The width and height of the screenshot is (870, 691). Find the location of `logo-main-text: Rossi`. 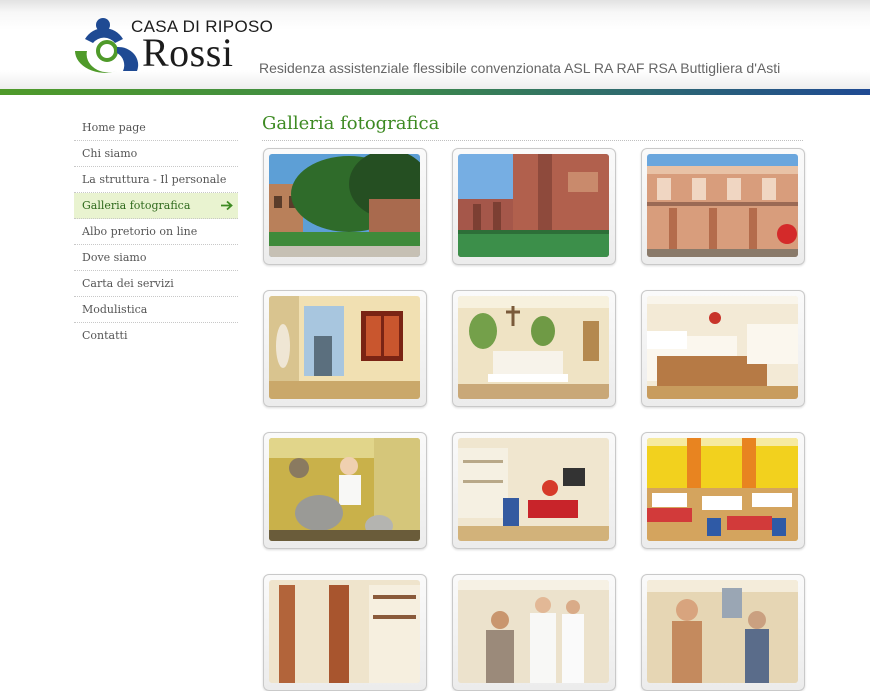

logo-main-text: Rossi is located at coordinates (187, 53).